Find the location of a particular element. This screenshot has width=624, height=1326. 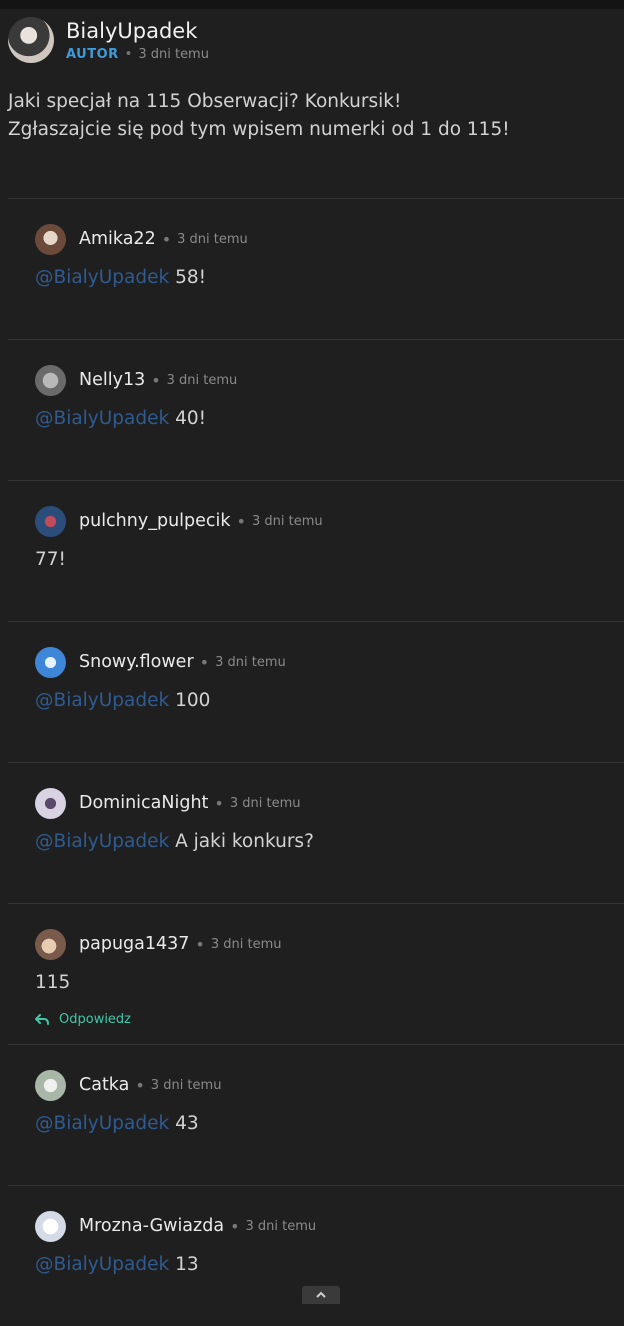

comment-text: 100 is located at coordinates (193, 700).